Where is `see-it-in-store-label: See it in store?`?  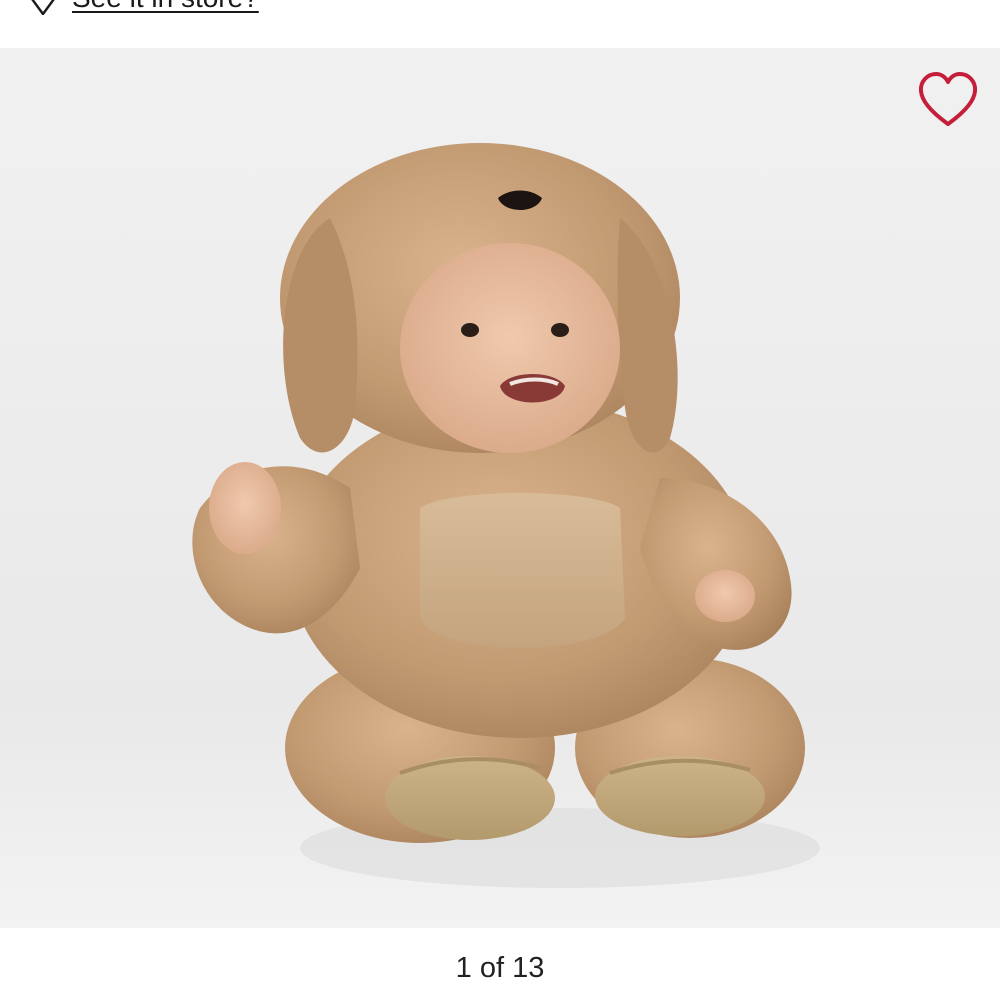 see-it-in-store-label: See it in store? is located at coordinates (165, 7).